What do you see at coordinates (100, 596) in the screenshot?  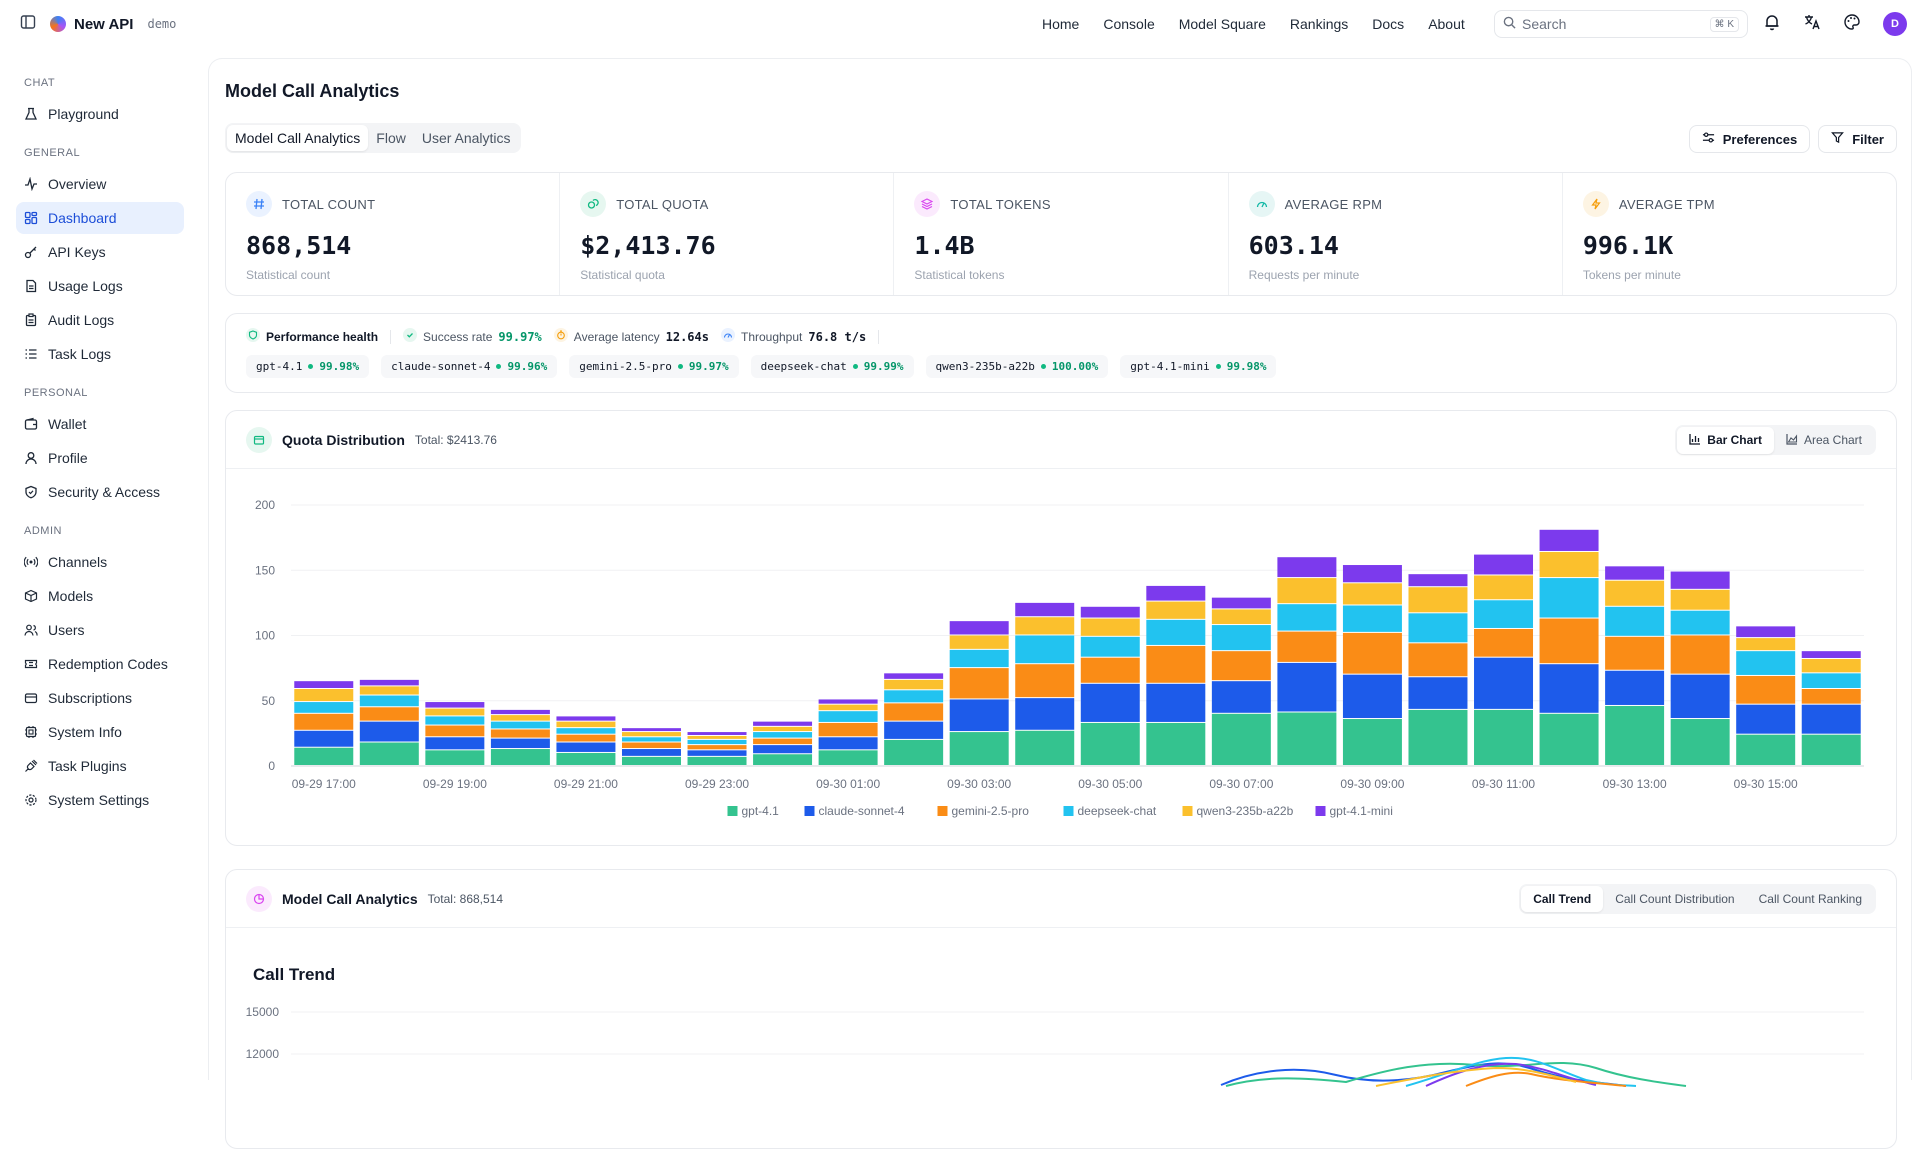 I see `sidebar-item-models: Models` at bounding box center [100, 596].